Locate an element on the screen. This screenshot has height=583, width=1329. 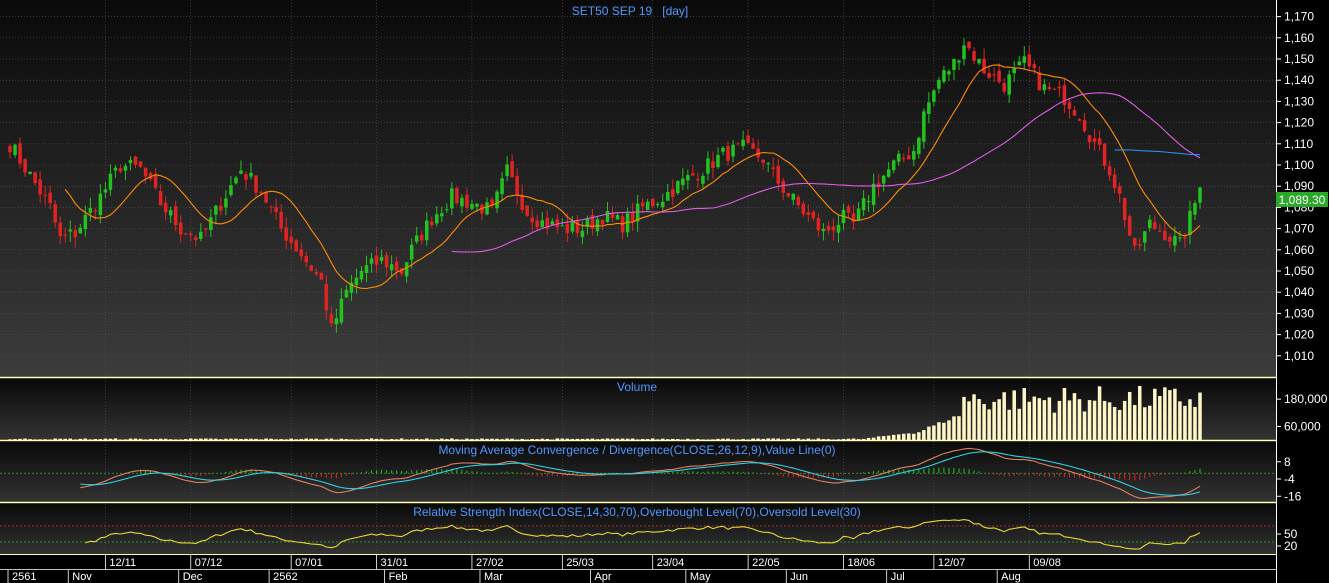
date-tick-label: 07/12 is located at coordinates (209, 563).